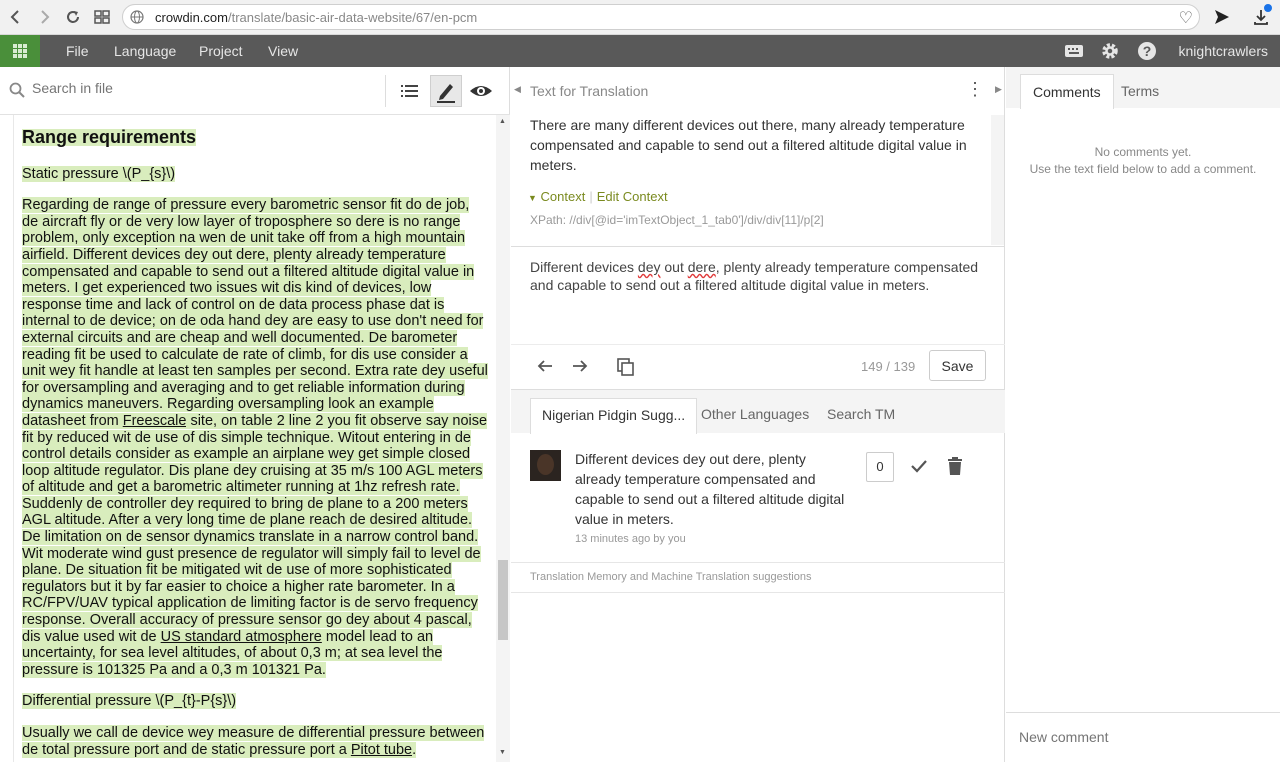 Image resolution: width=1280 pixels, height=762 pixels. What do you see at coordinates (626, 369) in the screenshot?
I see `copy-source-icon` at bounding box center [626, 369].